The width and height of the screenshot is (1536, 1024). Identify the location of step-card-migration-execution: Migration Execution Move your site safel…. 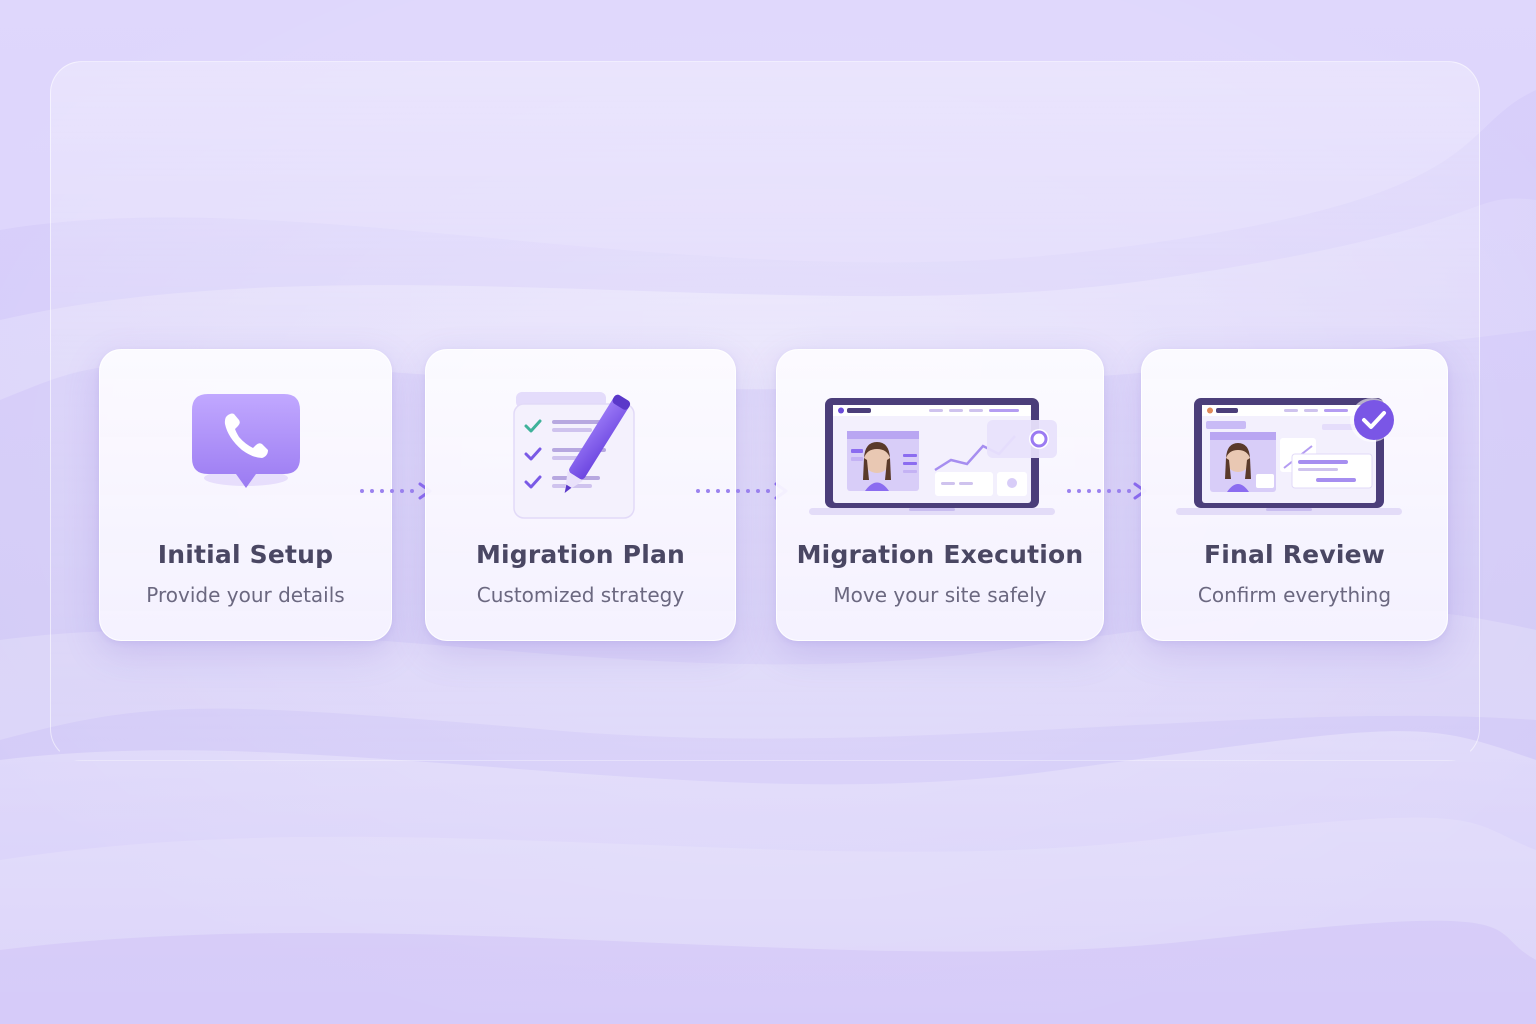
(940, 495).